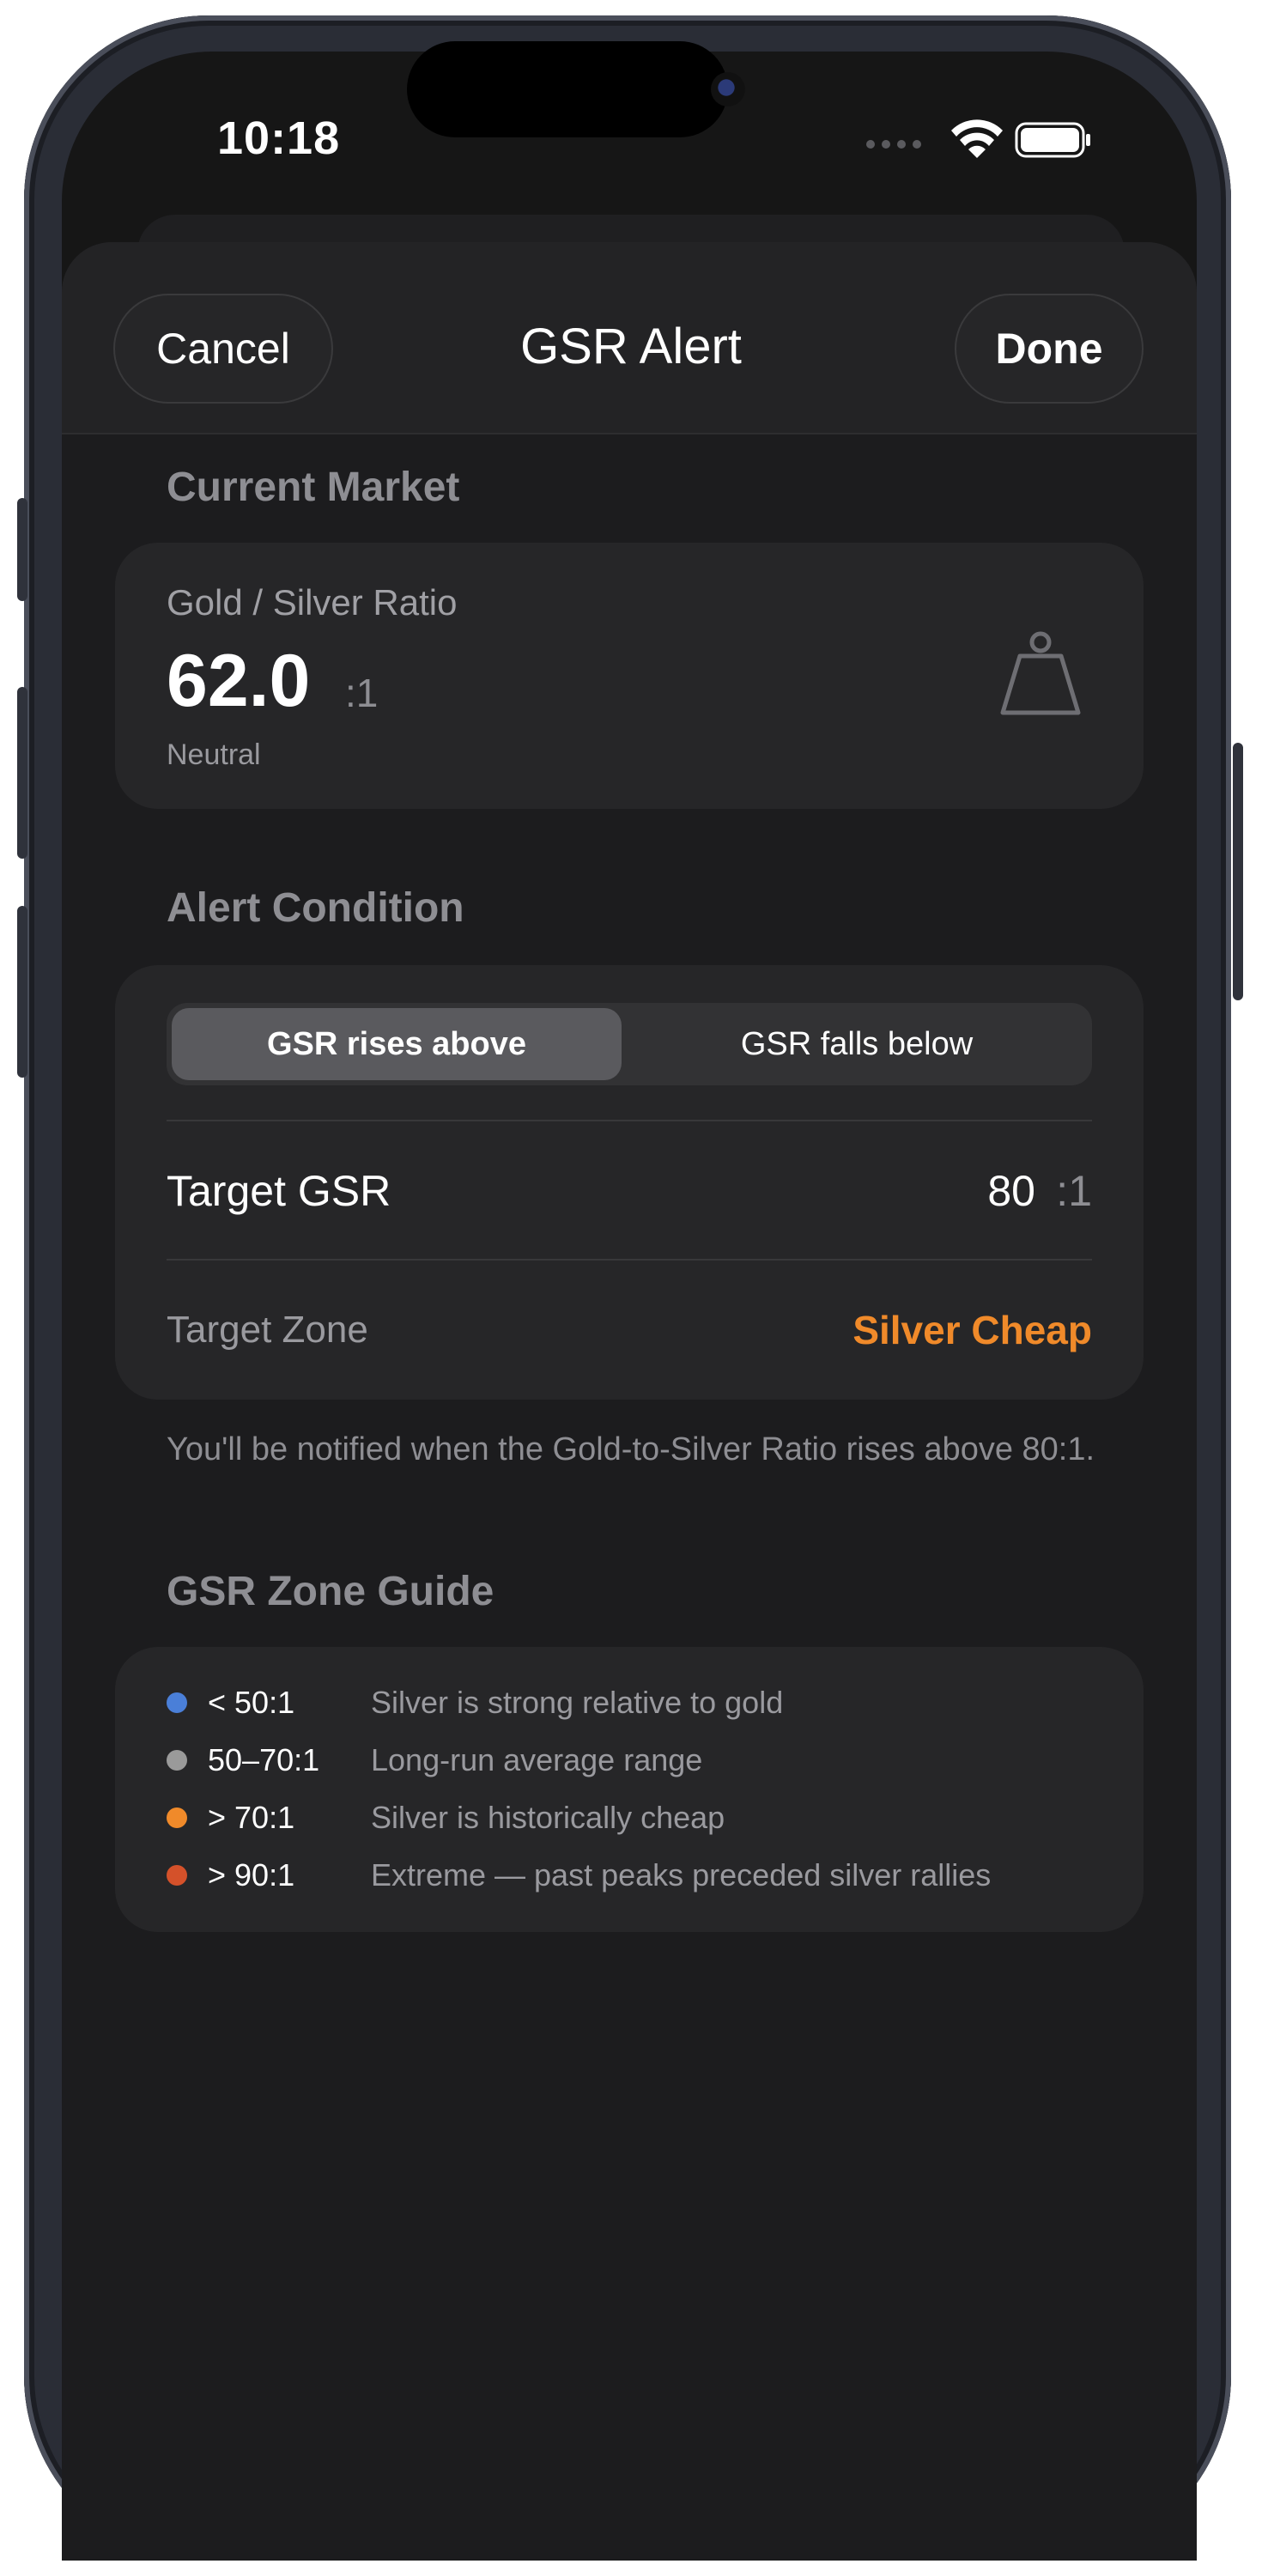 Image resolution: width=1262 pixels, height=2576 pixels. Describe the element at coordinates (267, 1330) in the screenshot. I see `target-zone-label: Target Zone` at that location.